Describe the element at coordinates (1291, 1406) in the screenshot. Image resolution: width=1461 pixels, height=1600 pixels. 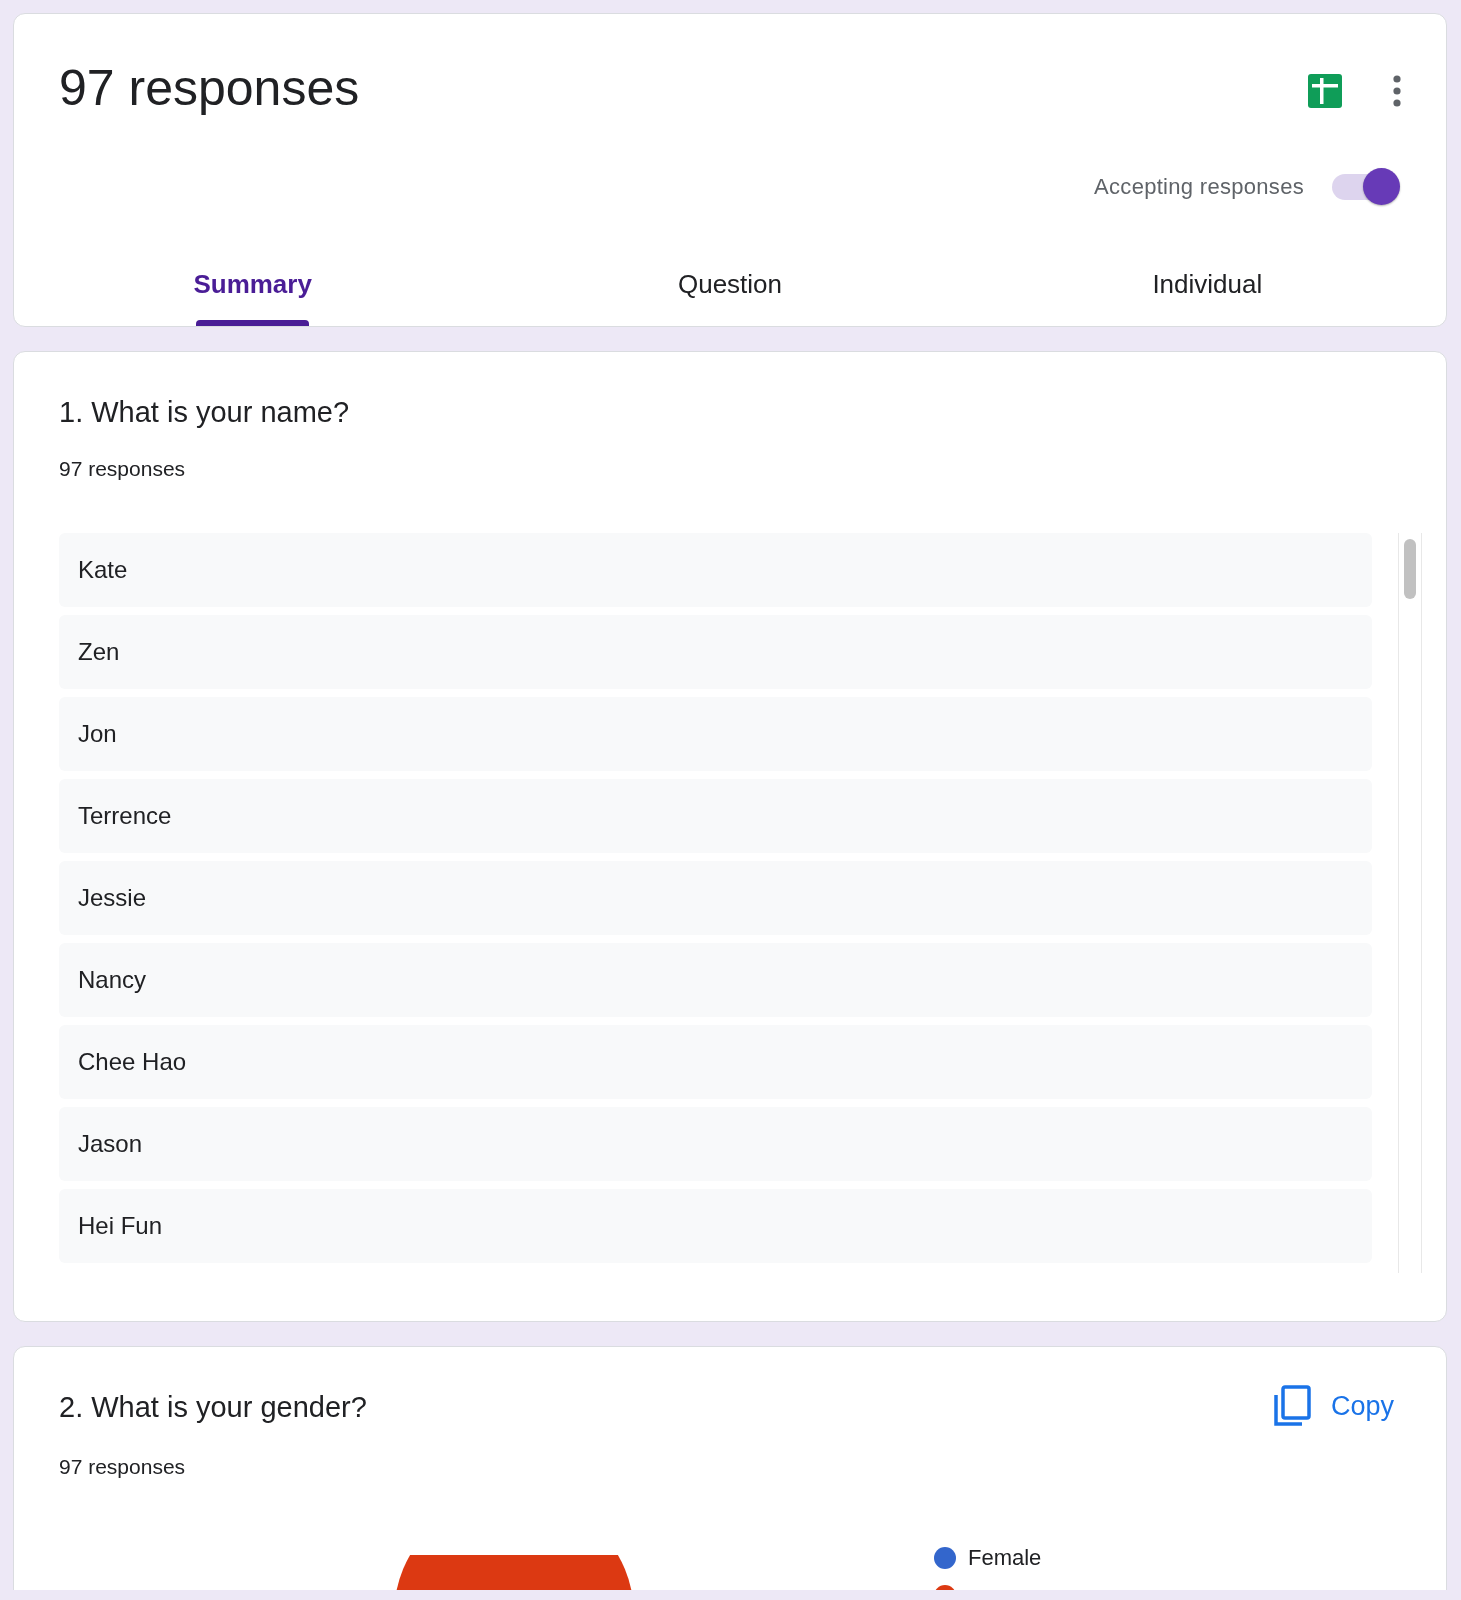
I see `copy-icon` at that location.